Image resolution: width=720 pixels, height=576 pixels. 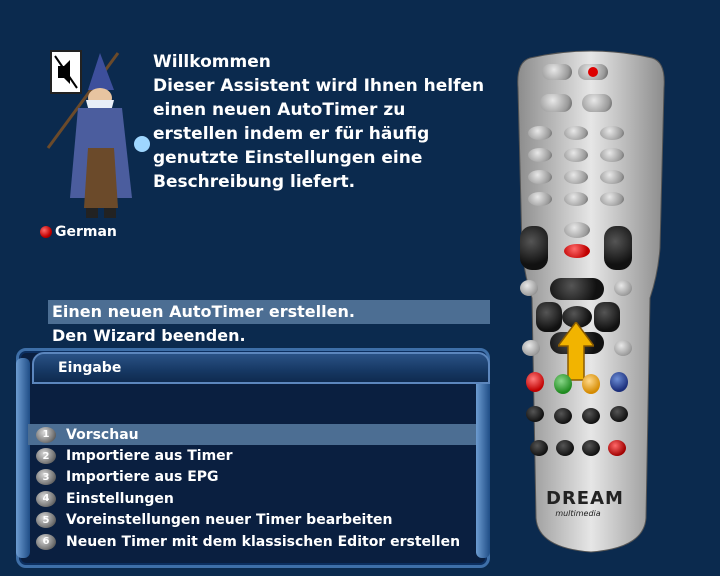 What do you see at coordinates (563, 416) in the screenshot?
I see `play-pause-button` at bounding box center [563, 416].